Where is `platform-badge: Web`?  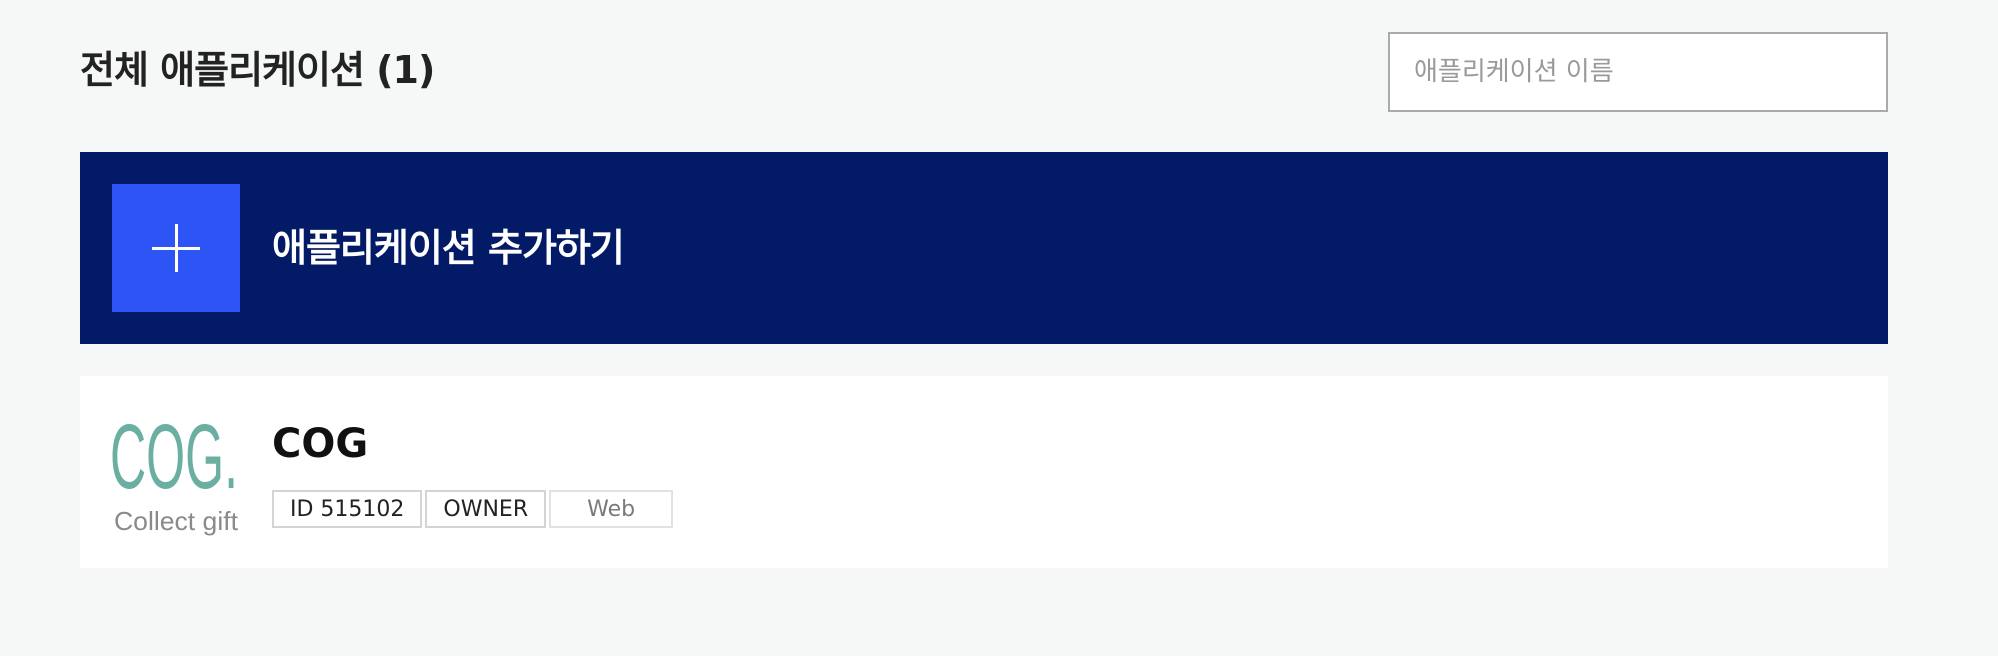 platform-badge: Web is located at coordinates (611, 509).